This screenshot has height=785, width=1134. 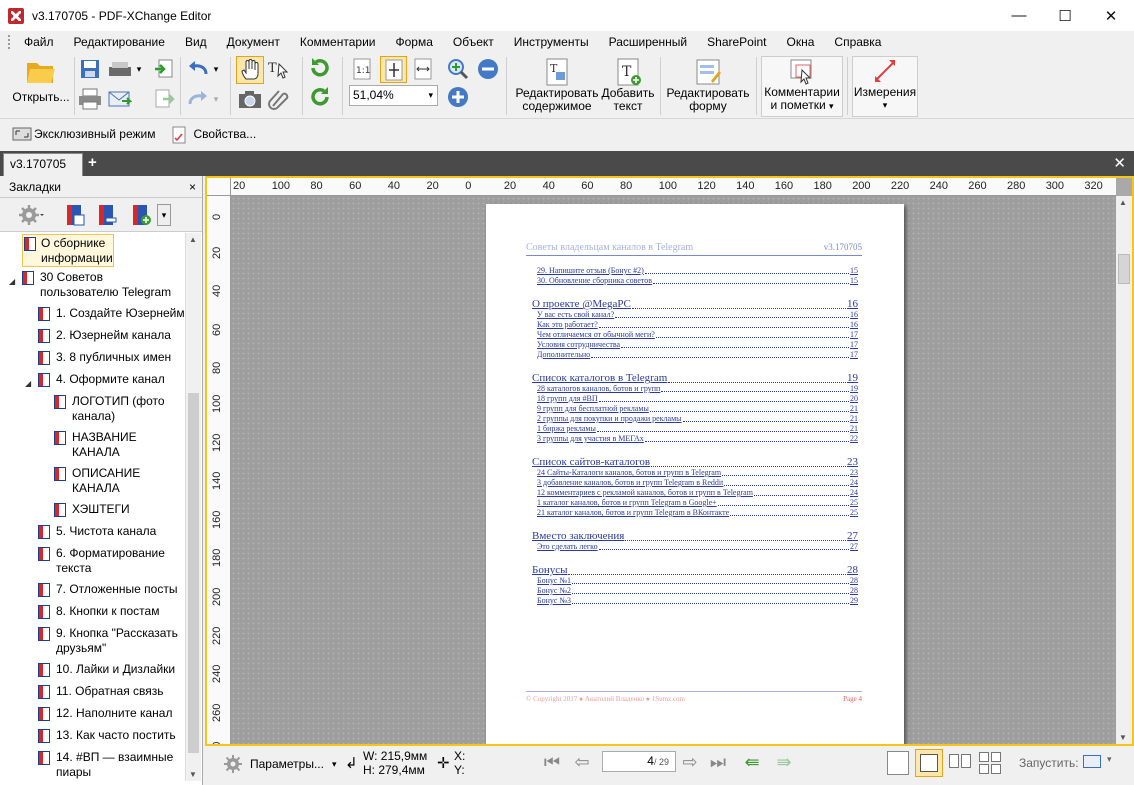 I want to click on bookmark-item: О сборнике информации, so click(x=68, y=250).